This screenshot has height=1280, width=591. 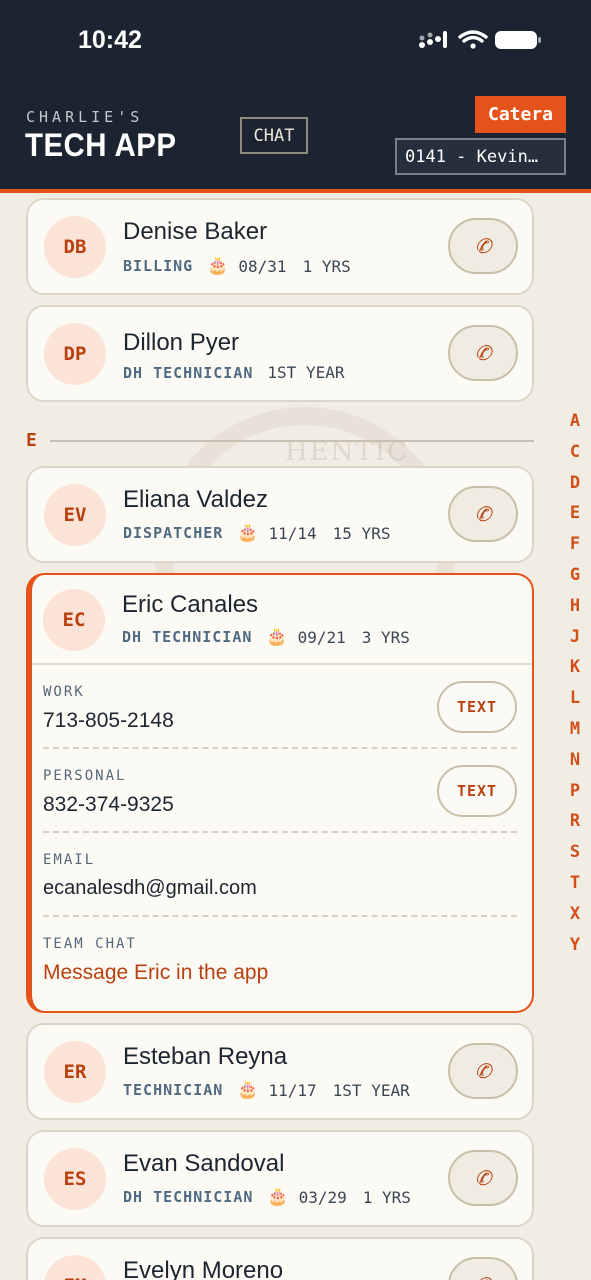 I want to click on text-personal-button: TEXT, so click(x=477, y=791).